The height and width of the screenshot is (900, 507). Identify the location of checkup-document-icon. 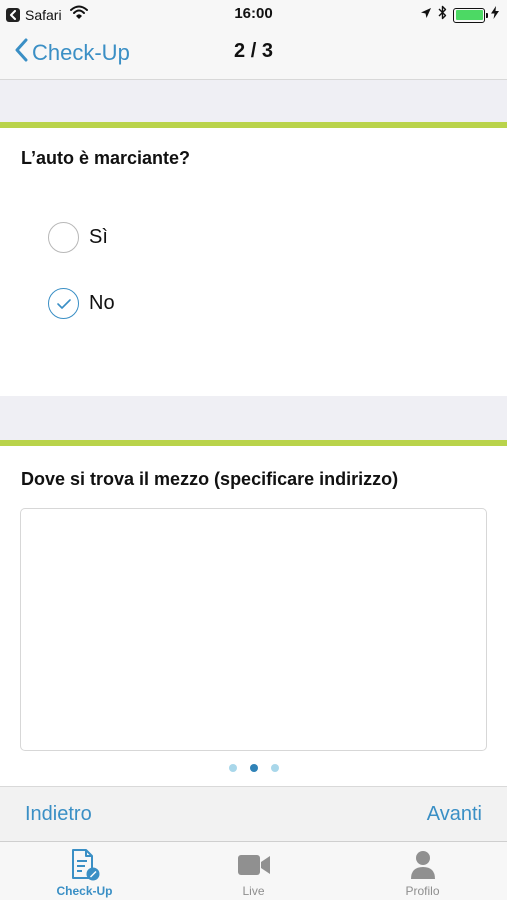
(85, 865).